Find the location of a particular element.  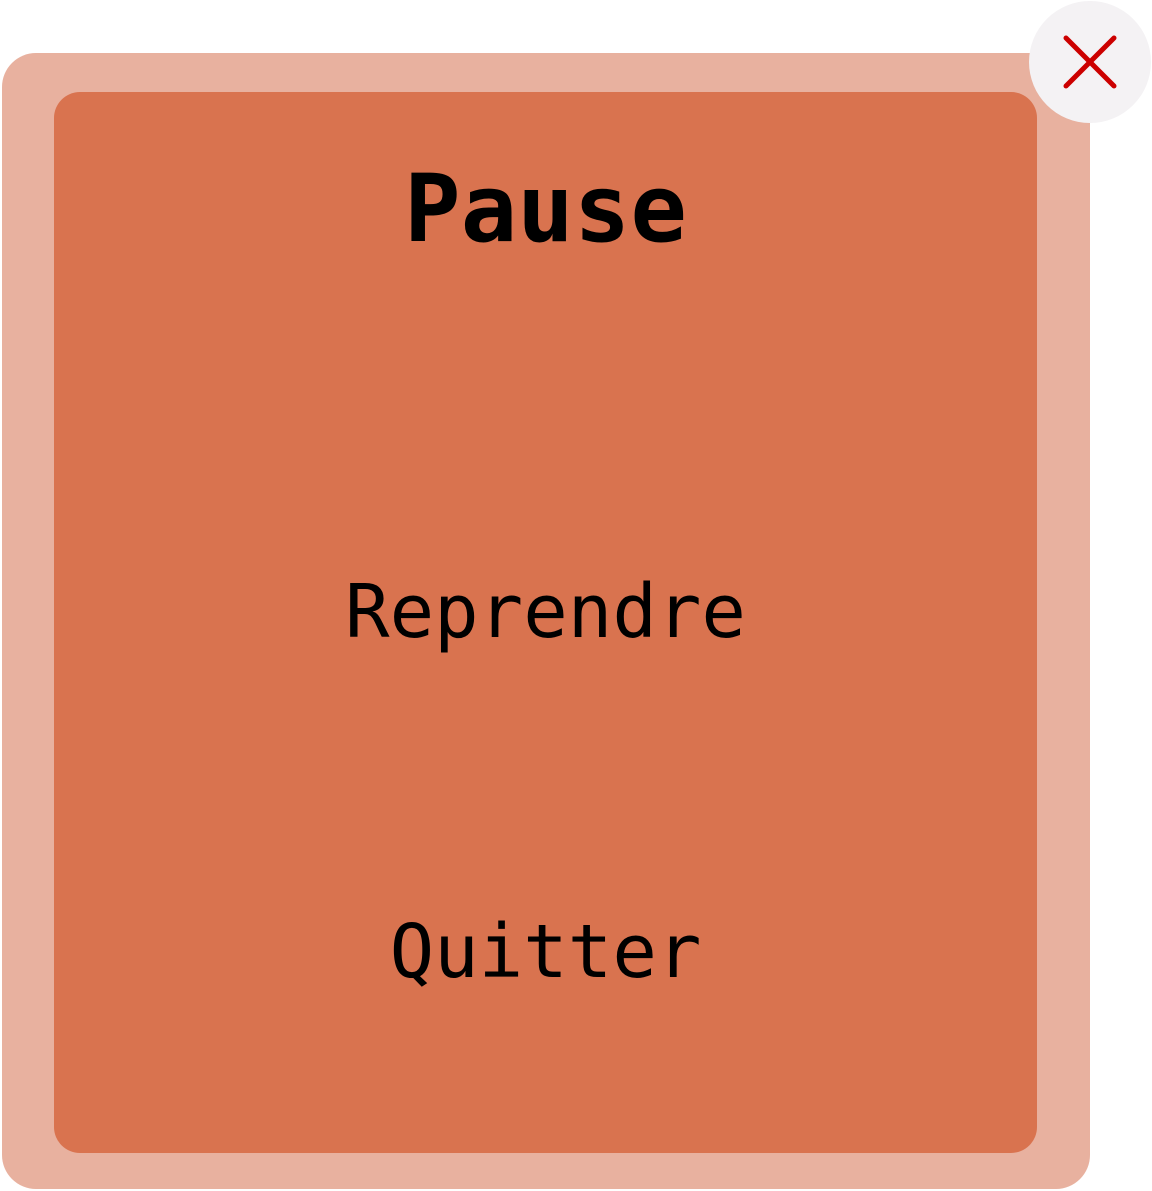

resume-button: Reprendre is located at coordinates (545, 612).